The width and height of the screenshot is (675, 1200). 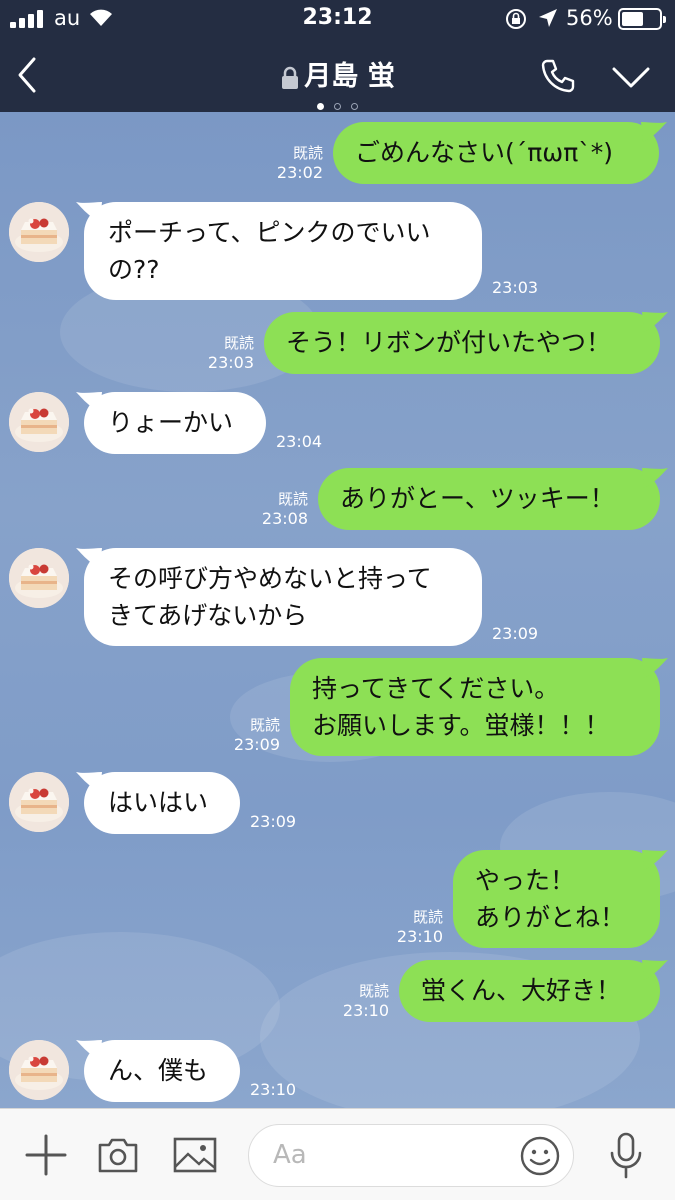 I want to click on message-bubble: 持ってきてください。 お願いします。蛍様！！！, so click(x=475, y=707).